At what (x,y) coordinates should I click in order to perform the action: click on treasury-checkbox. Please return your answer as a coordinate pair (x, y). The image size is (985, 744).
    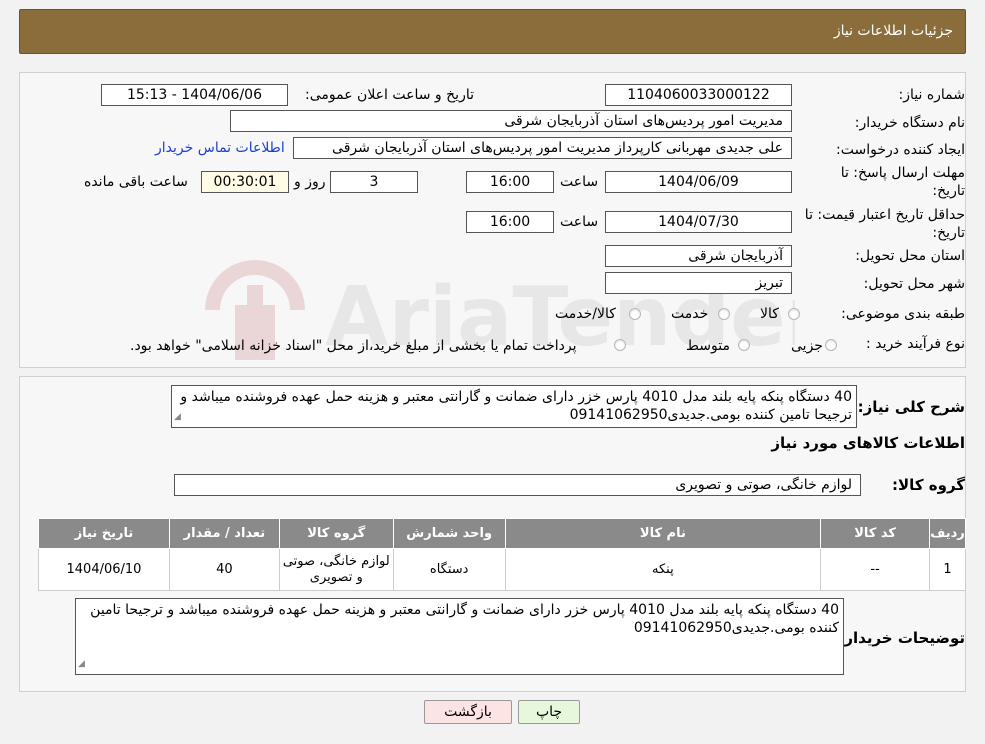
    Looking at the image, I should click on (620, 345).